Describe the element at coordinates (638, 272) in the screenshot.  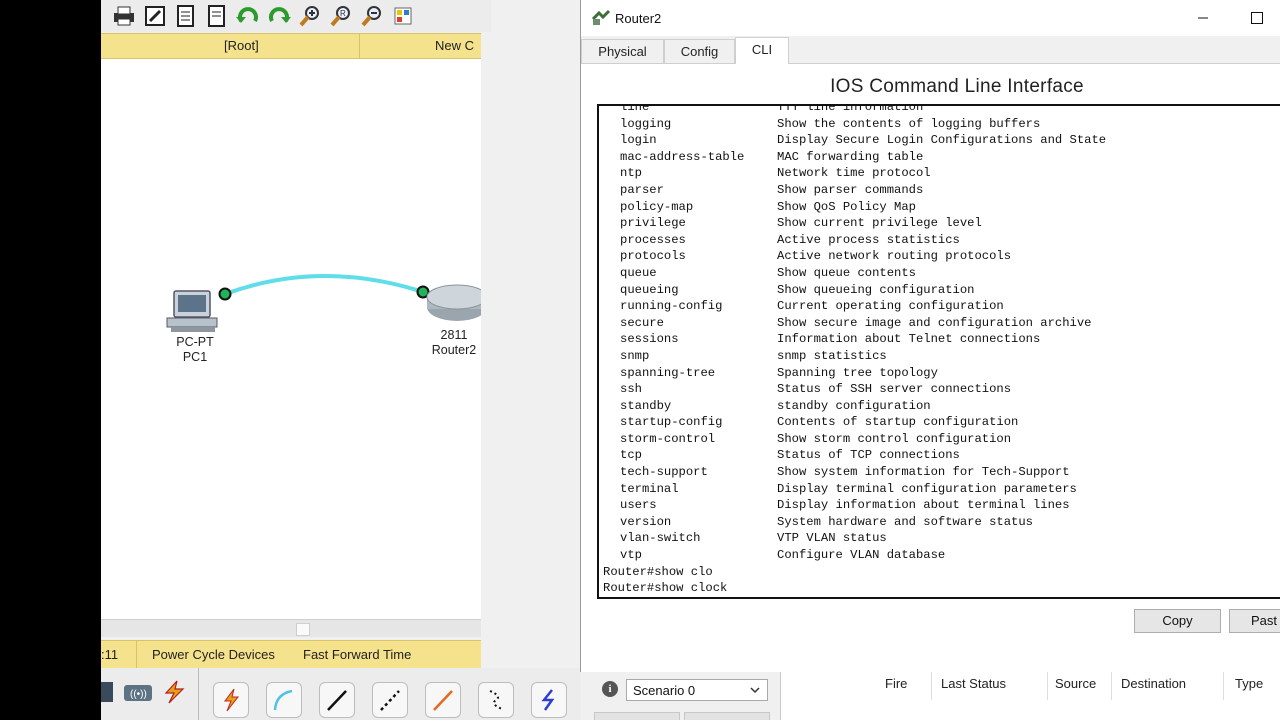
I see `cli-command: queue` at that location.